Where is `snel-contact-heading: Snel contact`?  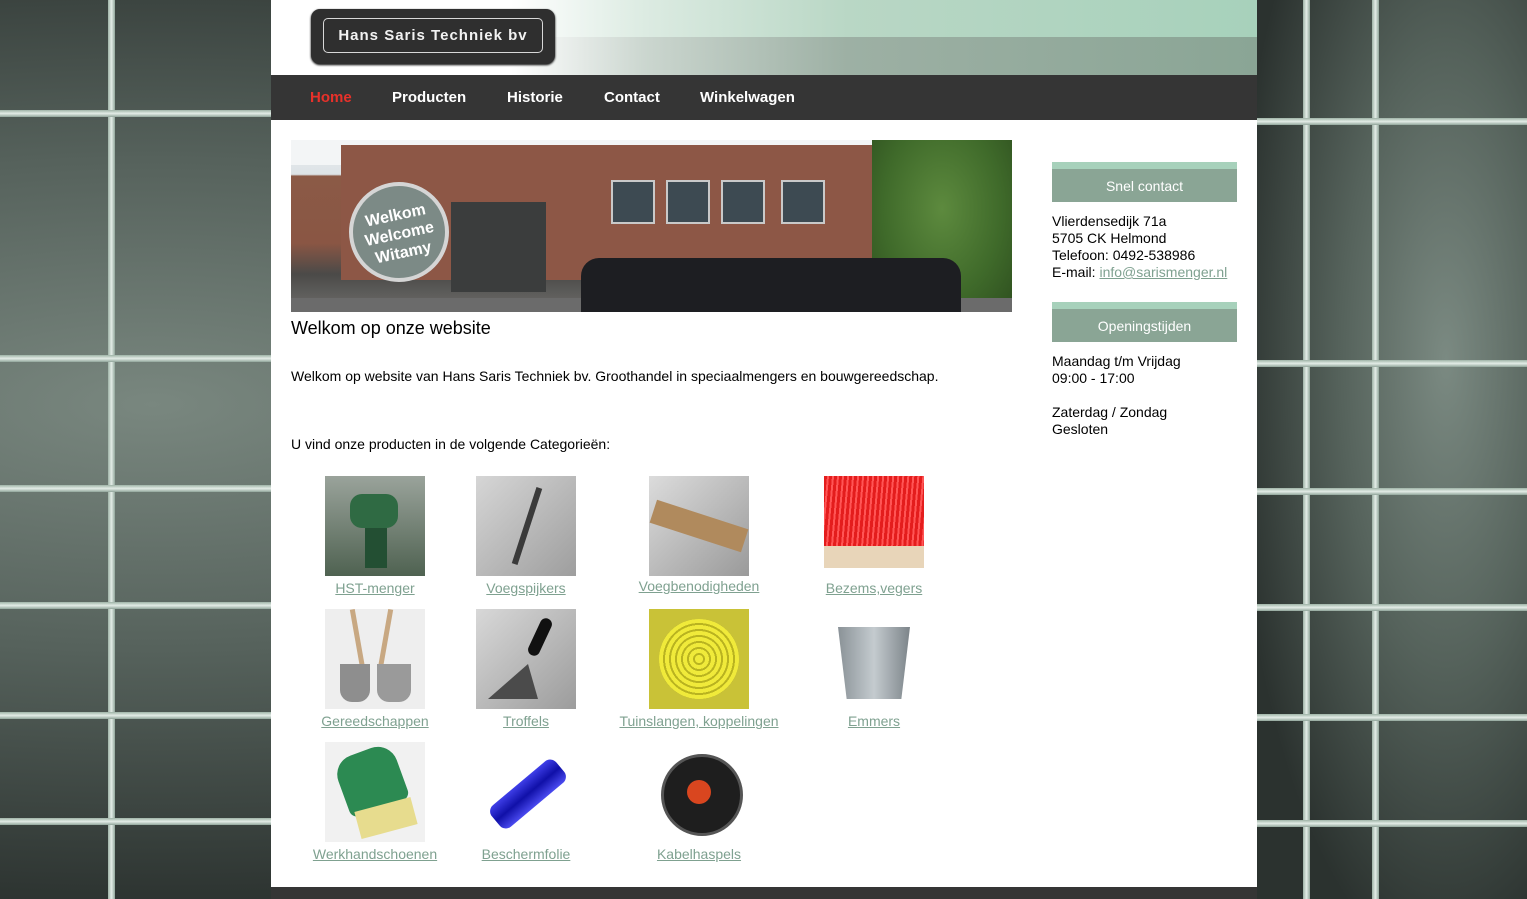 snel-contact-heading: Snel contact is located at coordinates (1144, 182).